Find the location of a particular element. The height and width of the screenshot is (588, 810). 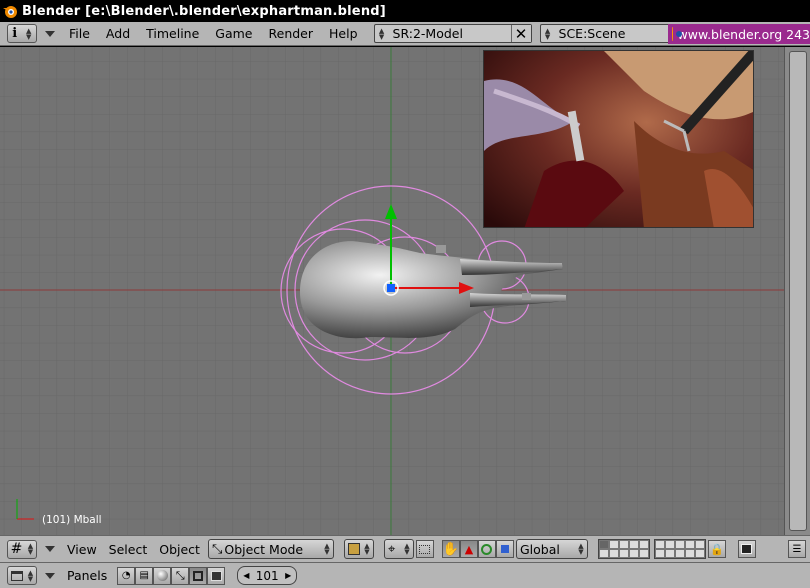

lock-layer-button: 🔒 is located at coordinates (716, 549).